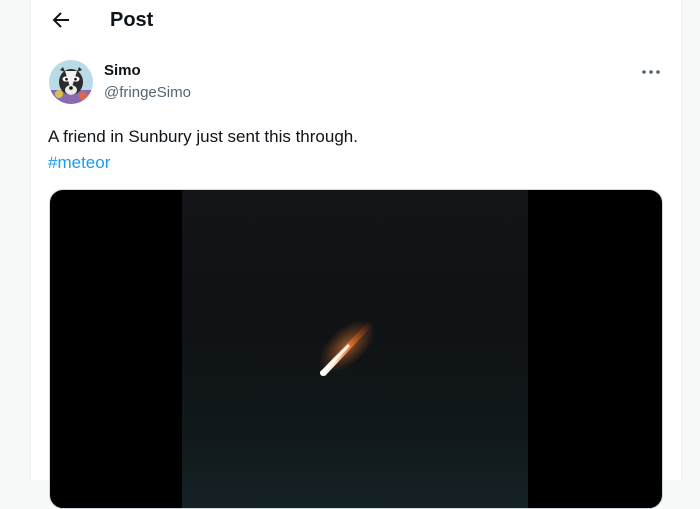  I want to click on post-header: Post, so click(356, 20).